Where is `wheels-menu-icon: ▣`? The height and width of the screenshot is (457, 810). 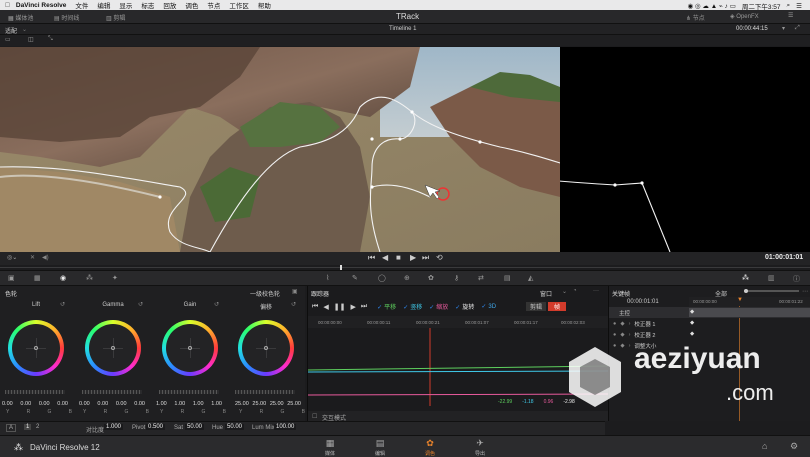
wheels-menu-icon: ▣ is located at coordinates (295, 291).